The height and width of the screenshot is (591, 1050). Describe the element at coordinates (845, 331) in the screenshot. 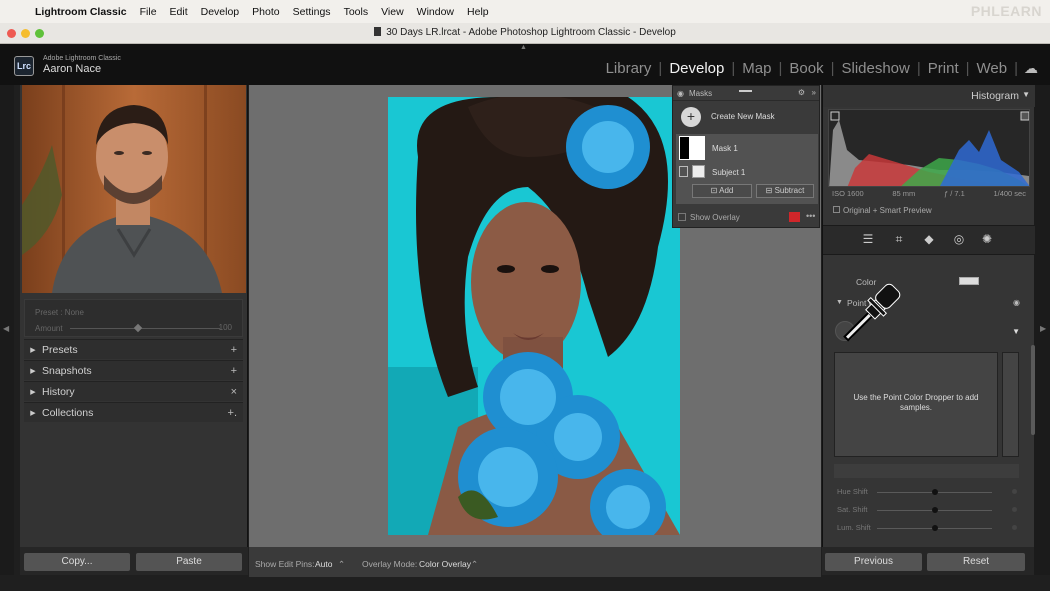

I see `point-color-dropper-button` at that location.